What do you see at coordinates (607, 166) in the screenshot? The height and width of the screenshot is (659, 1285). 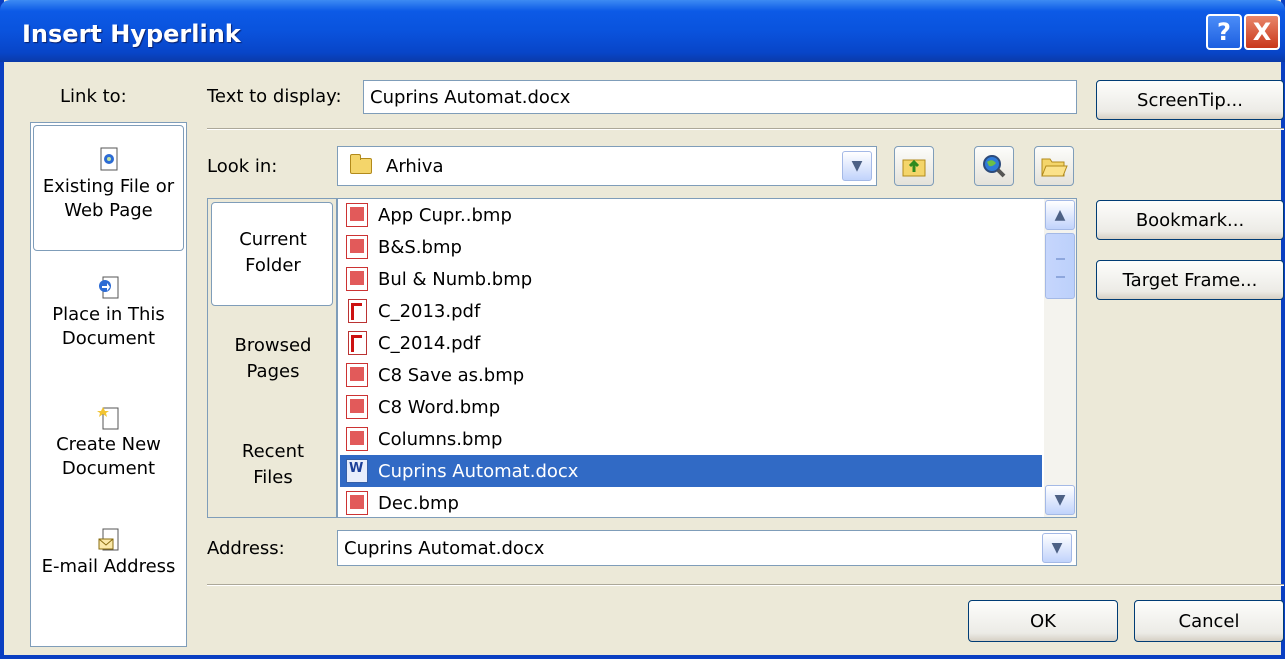 I see `look-in-dropdown: Arhiva` at bounding box center [607, 166].